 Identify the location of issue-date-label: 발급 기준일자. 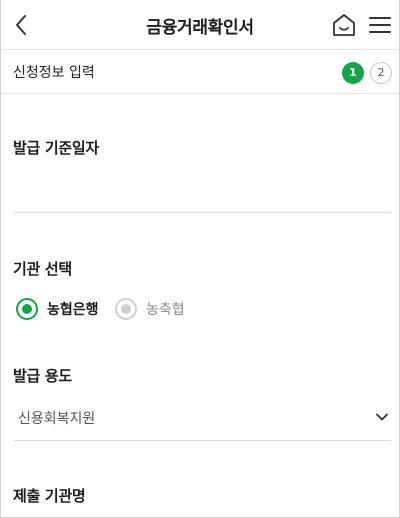
(56, 148).